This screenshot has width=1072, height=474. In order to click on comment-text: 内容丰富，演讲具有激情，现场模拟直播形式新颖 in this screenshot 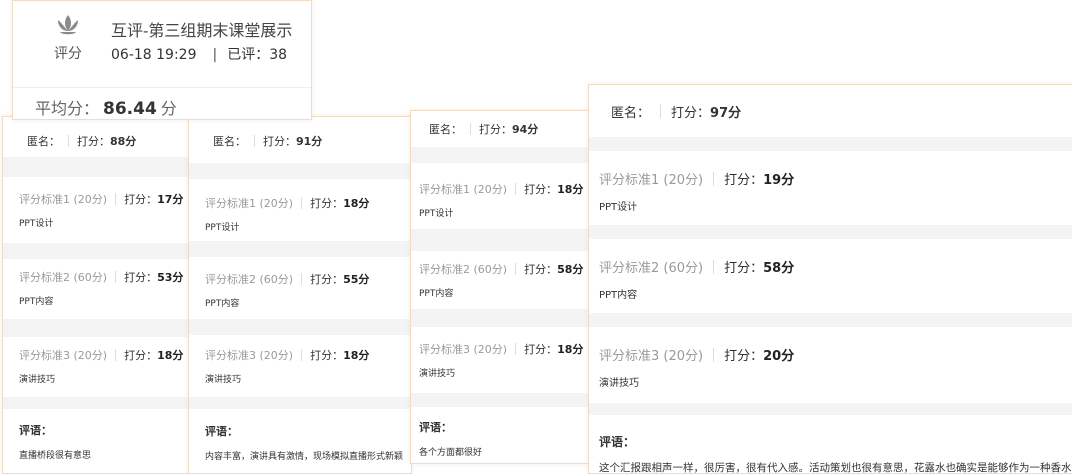, I will do `click(304, 457)`.